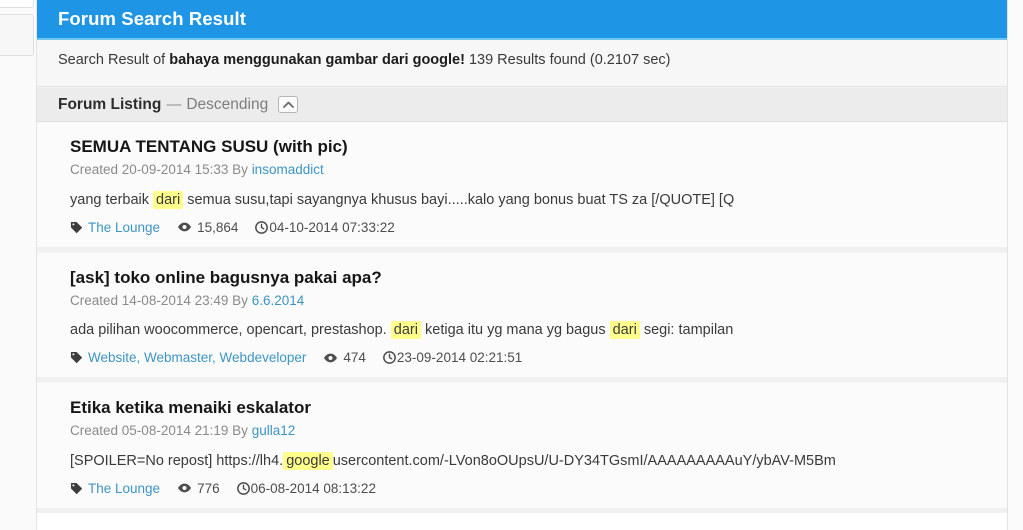 The height and width of the screenshot is (530, 1023). I want to click on result-title: Etika ketika menaiki eskalator, so click(528, 407).